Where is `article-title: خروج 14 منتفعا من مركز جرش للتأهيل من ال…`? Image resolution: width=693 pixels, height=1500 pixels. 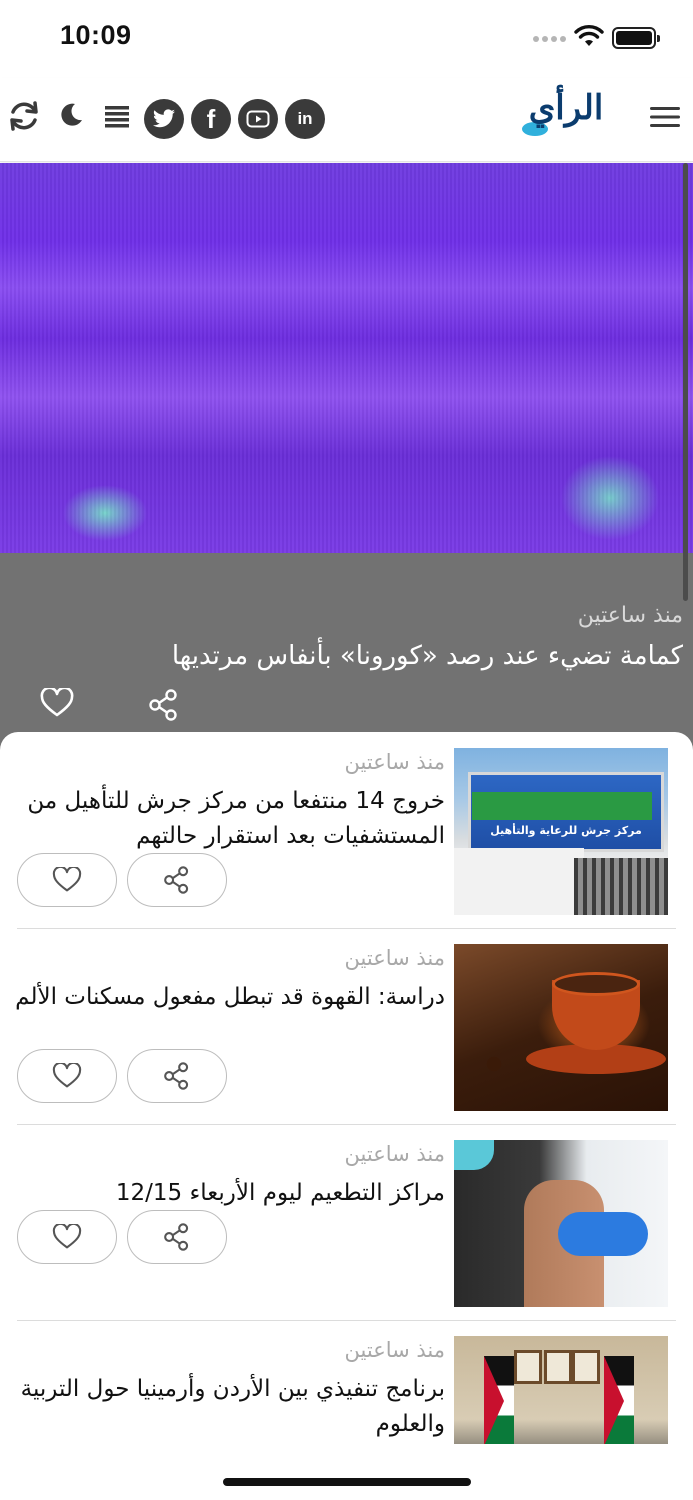
article-title: خروج 14 منتفعا من مركز جرش للتأهيل من ال… is located at coordinates (230, 819).